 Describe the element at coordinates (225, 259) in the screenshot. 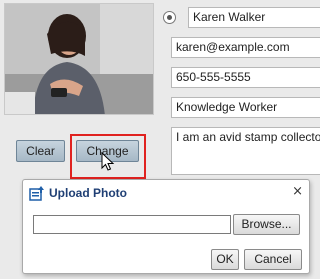

I see `ok-button: OK` at that location.